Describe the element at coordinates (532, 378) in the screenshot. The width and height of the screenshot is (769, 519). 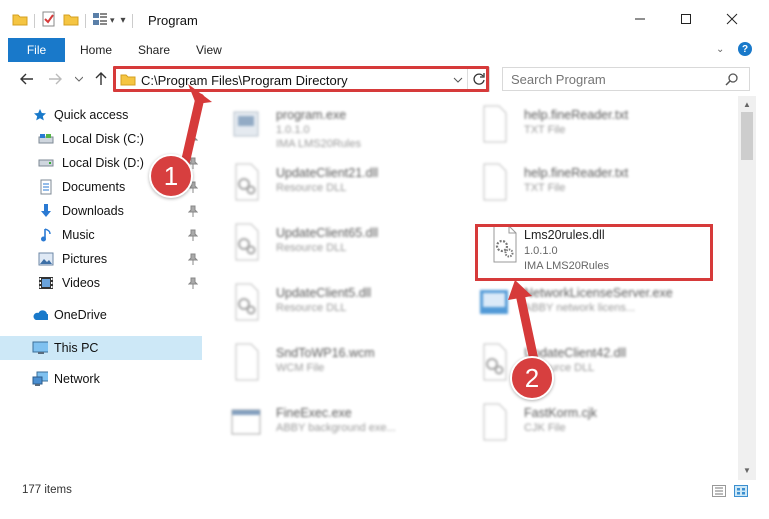
I see `step-badge-2: 2` at that location.